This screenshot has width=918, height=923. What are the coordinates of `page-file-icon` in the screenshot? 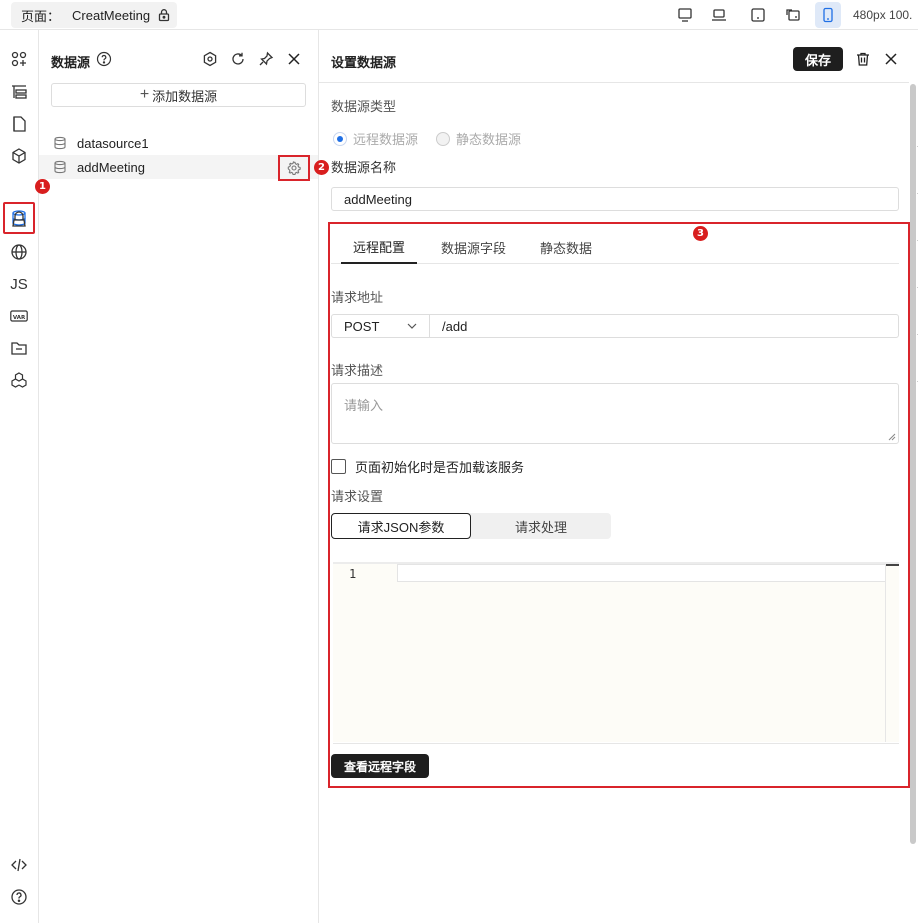 It's located at (19, 124).